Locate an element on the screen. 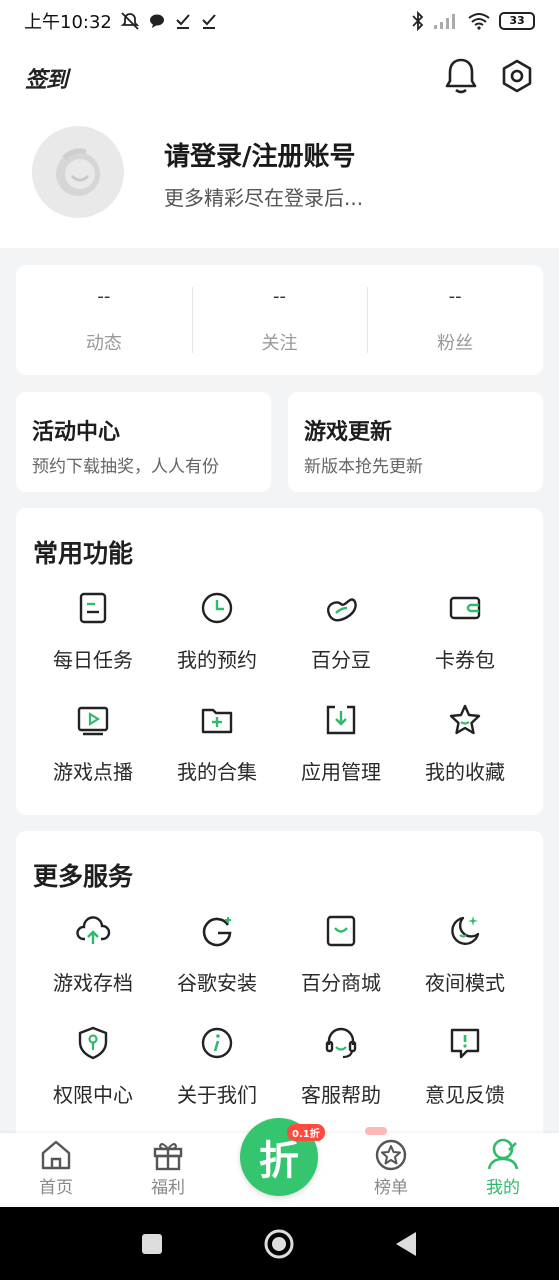 The height and width of the screenshot is (1280, 559). grid-item-favorites: 我的收藏 is located at coordinates (465, 743).